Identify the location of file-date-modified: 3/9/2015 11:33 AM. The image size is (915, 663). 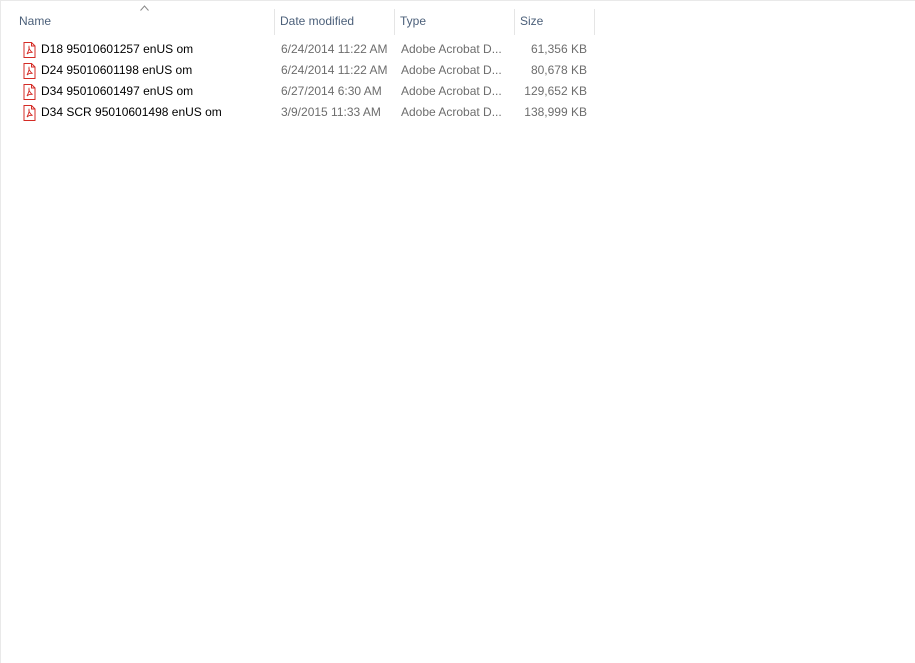
(331, 112).